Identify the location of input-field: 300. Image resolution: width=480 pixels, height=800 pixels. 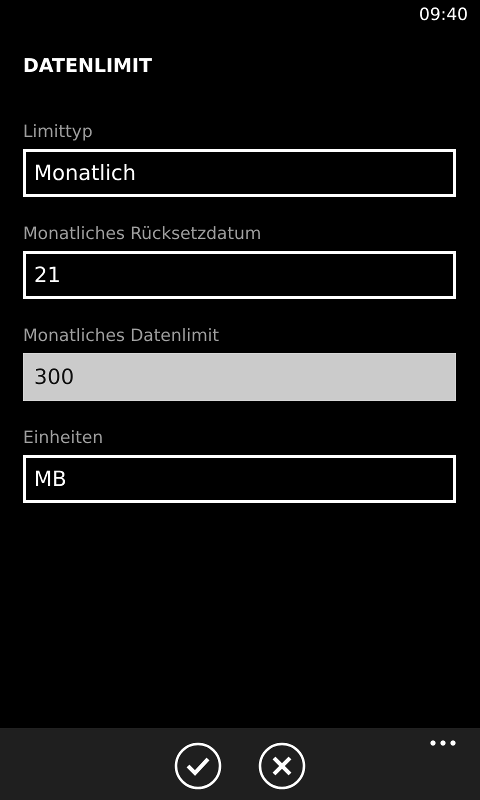
(239, 377).